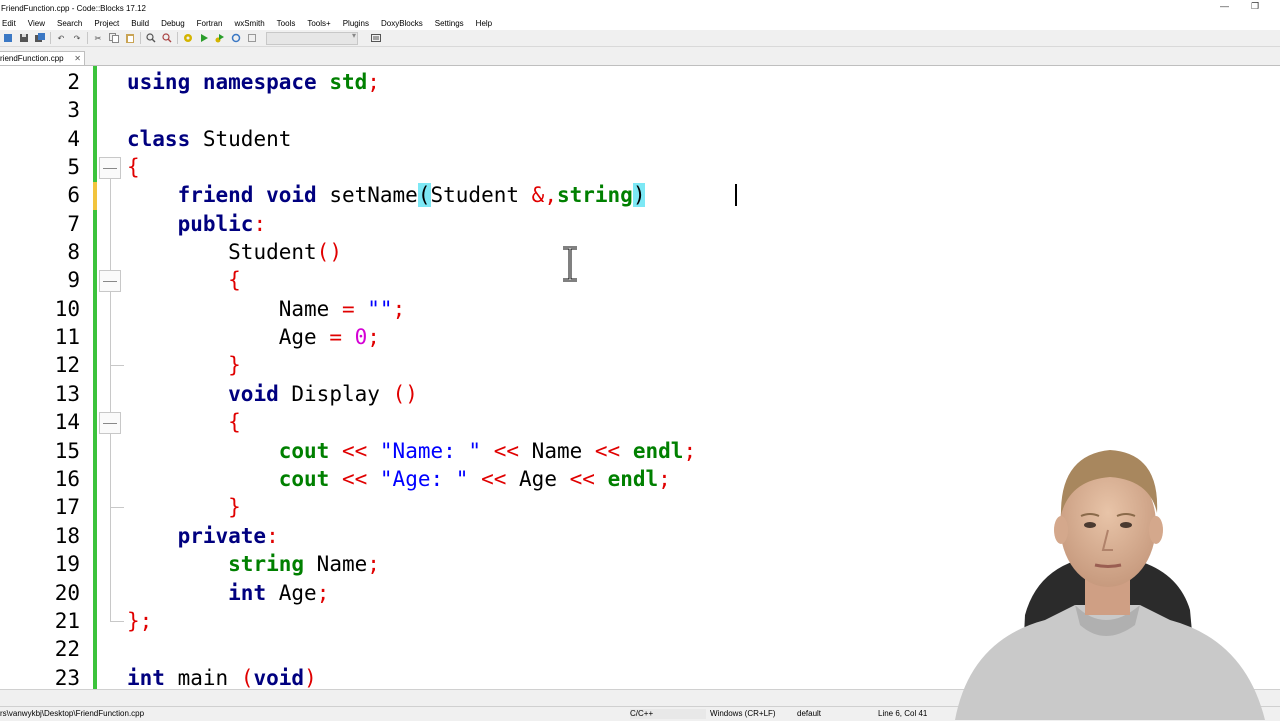  I want to click on redo-icon: ↷, so click(77, 38).